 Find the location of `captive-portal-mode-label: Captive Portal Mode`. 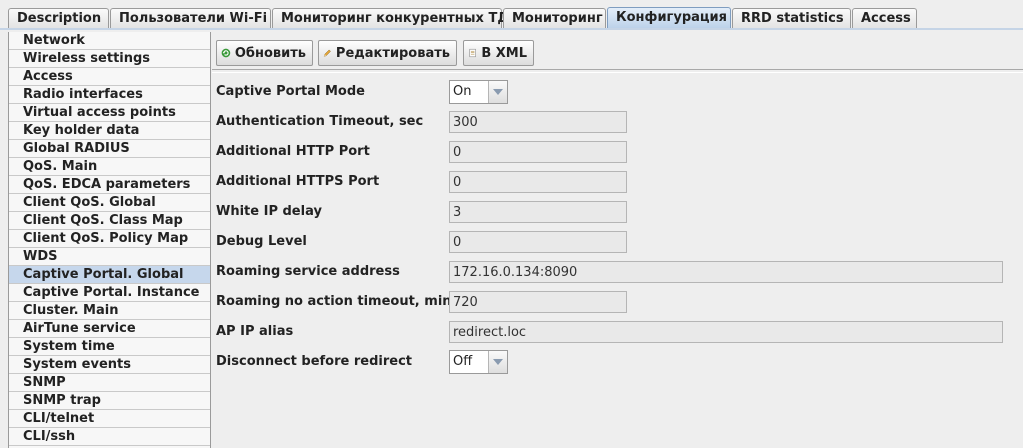

captive-portal-mode-label: Captive Portal Mode is located at coordinates (290, 91).